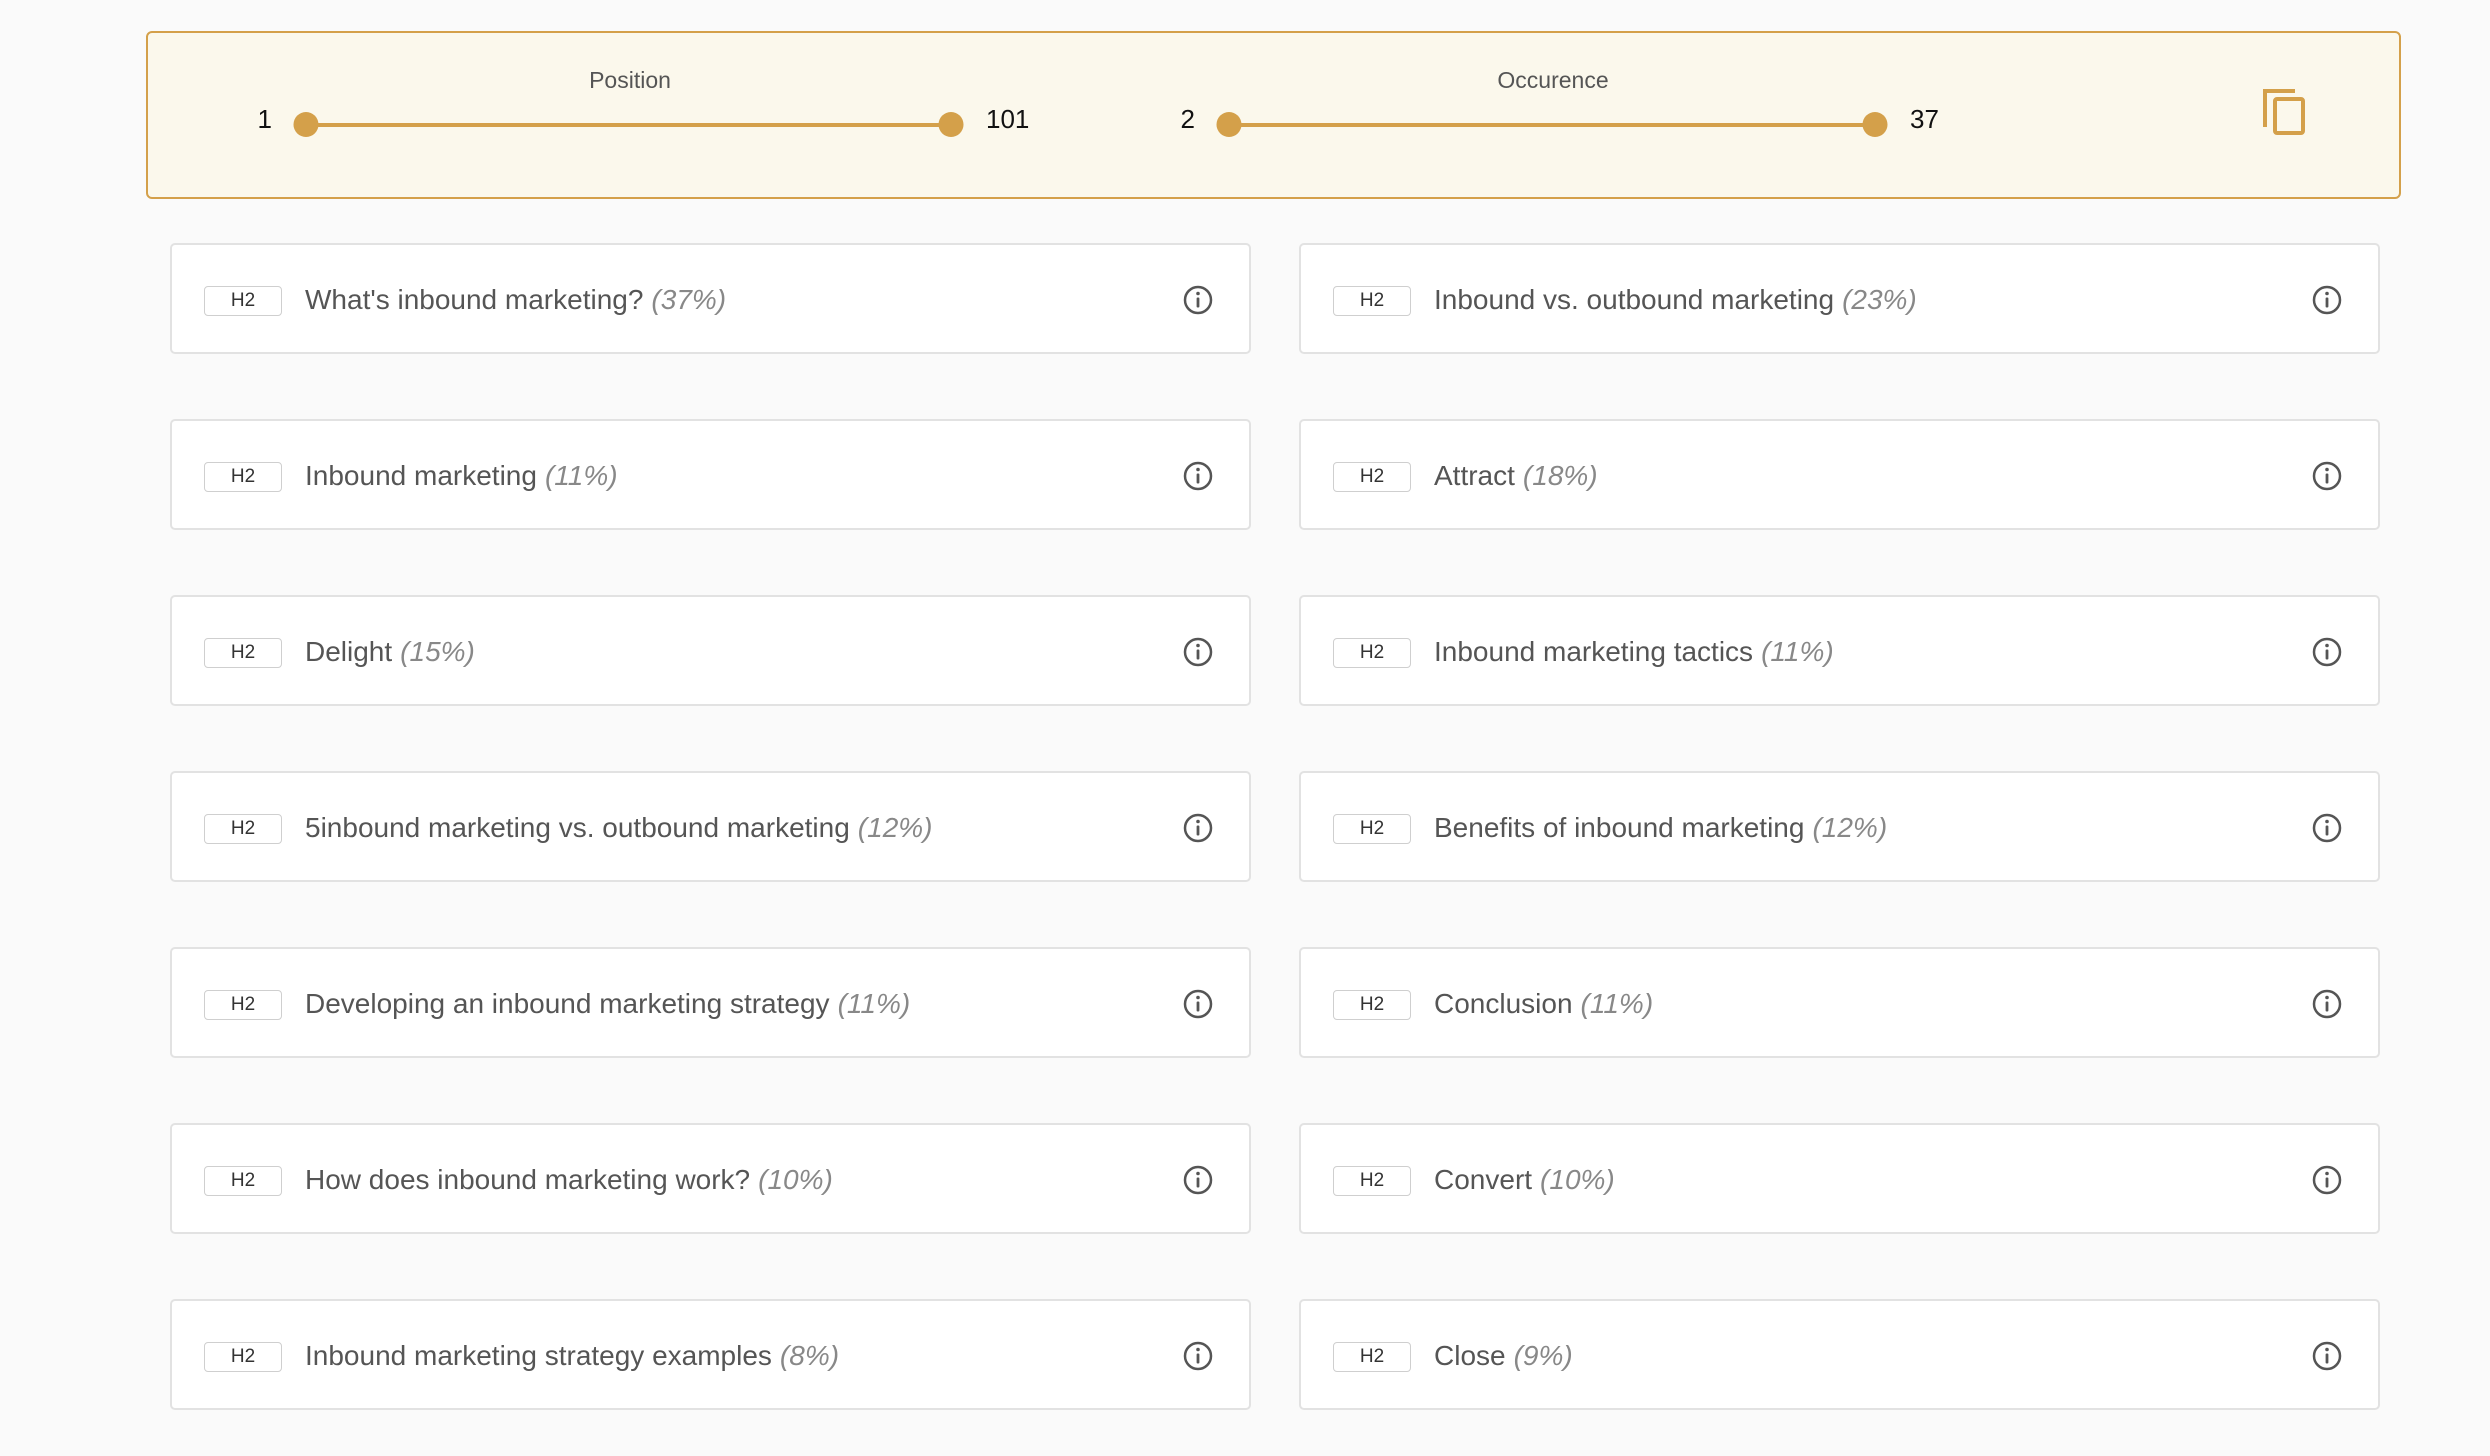 The image size is (2490, 1456). I want to click on occurrence-min-handle, so click(1229, 124).